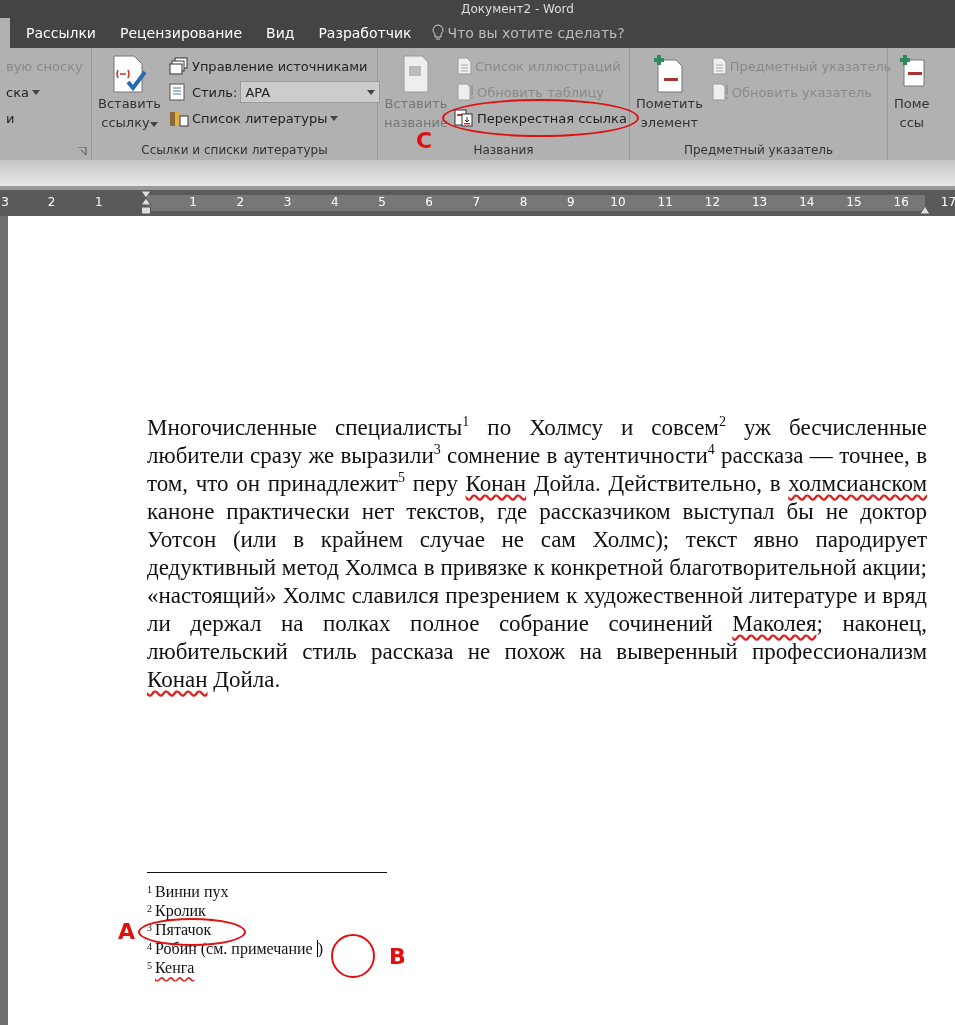  What do you see at coordinates (463, 118) in the screenshot?
I see `cross-reference-icon` at bounding box center [463, 118].